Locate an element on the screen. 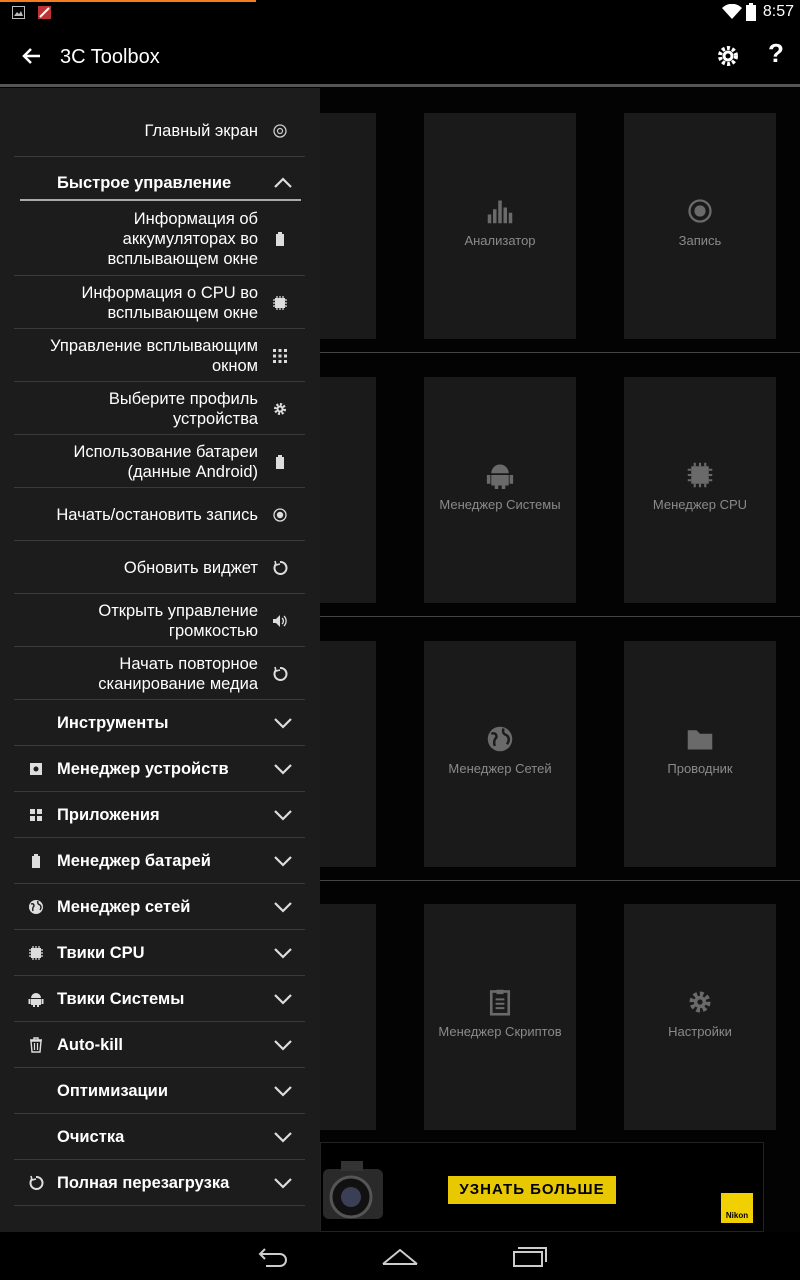  quick-control-label: Обновить виджет is located at coordinates (190, 567).